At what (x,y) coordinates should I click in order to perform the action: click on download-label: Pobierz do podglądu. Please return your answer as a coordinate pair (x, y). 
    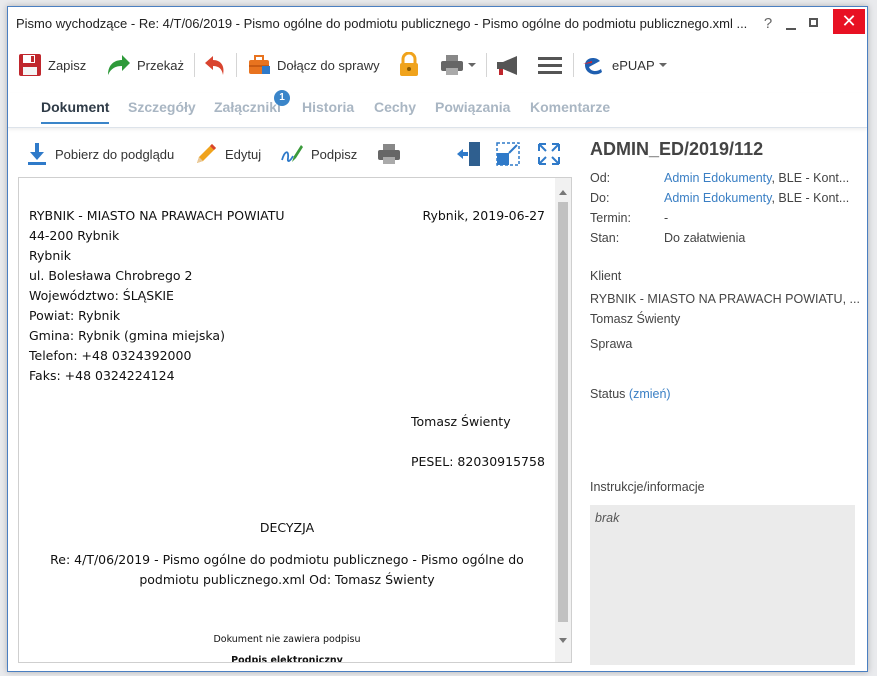
    Looking at the image, I should click on (115, 154).